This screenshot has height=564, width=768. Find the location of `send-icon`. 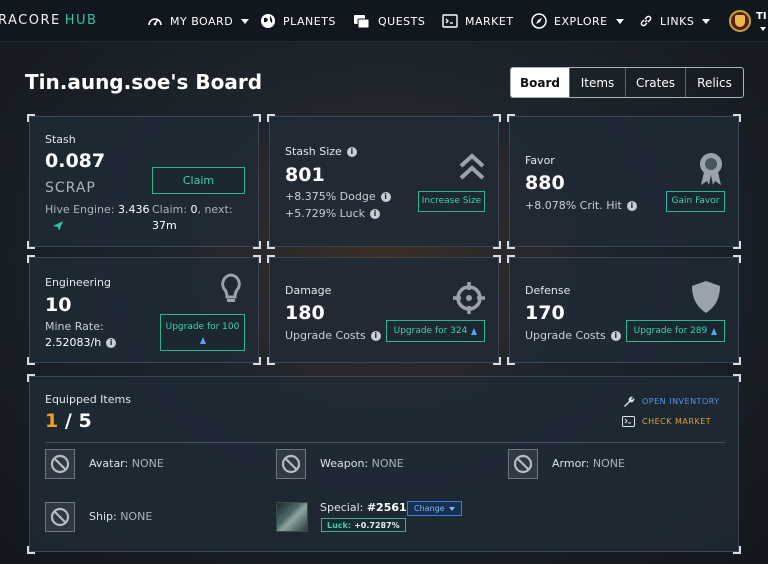

send-icon is located at coordinates (58, 226).